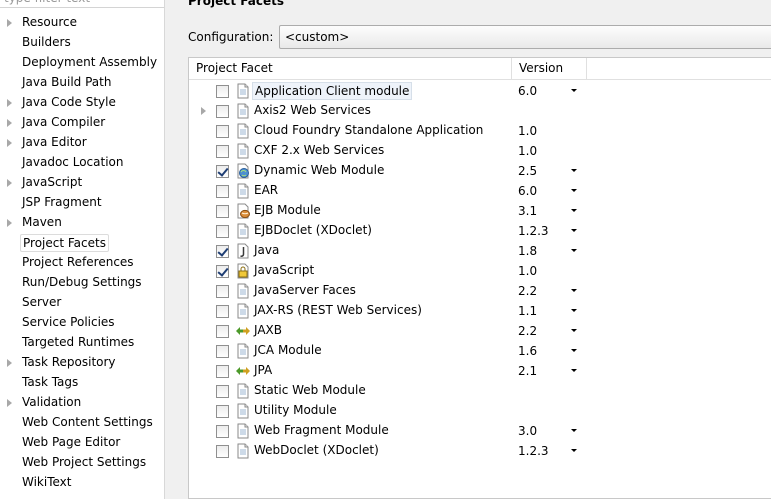 This screenshot has height=499, width=771. I want to click on nav-item-web-page-editor: Web Page Editor, so click(82, 443).